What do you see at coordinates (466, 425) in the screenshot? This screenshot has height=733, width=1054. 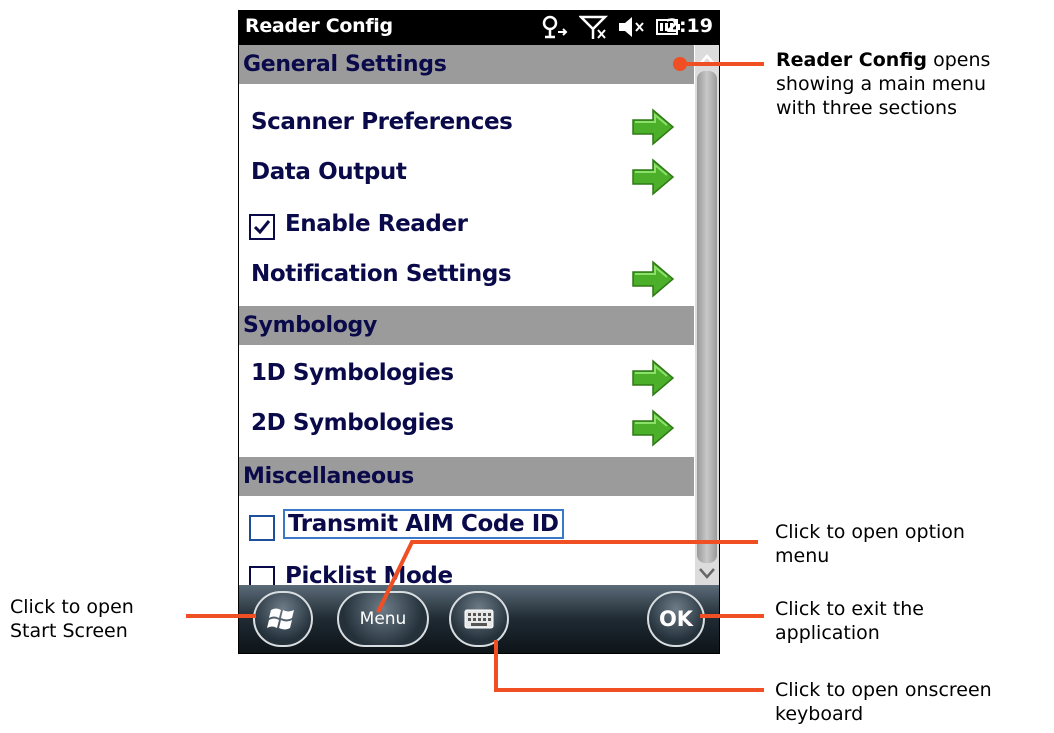 I see `menu-item-2d-symbologies: 2D Symbologies` at bounding box center [466, 425].